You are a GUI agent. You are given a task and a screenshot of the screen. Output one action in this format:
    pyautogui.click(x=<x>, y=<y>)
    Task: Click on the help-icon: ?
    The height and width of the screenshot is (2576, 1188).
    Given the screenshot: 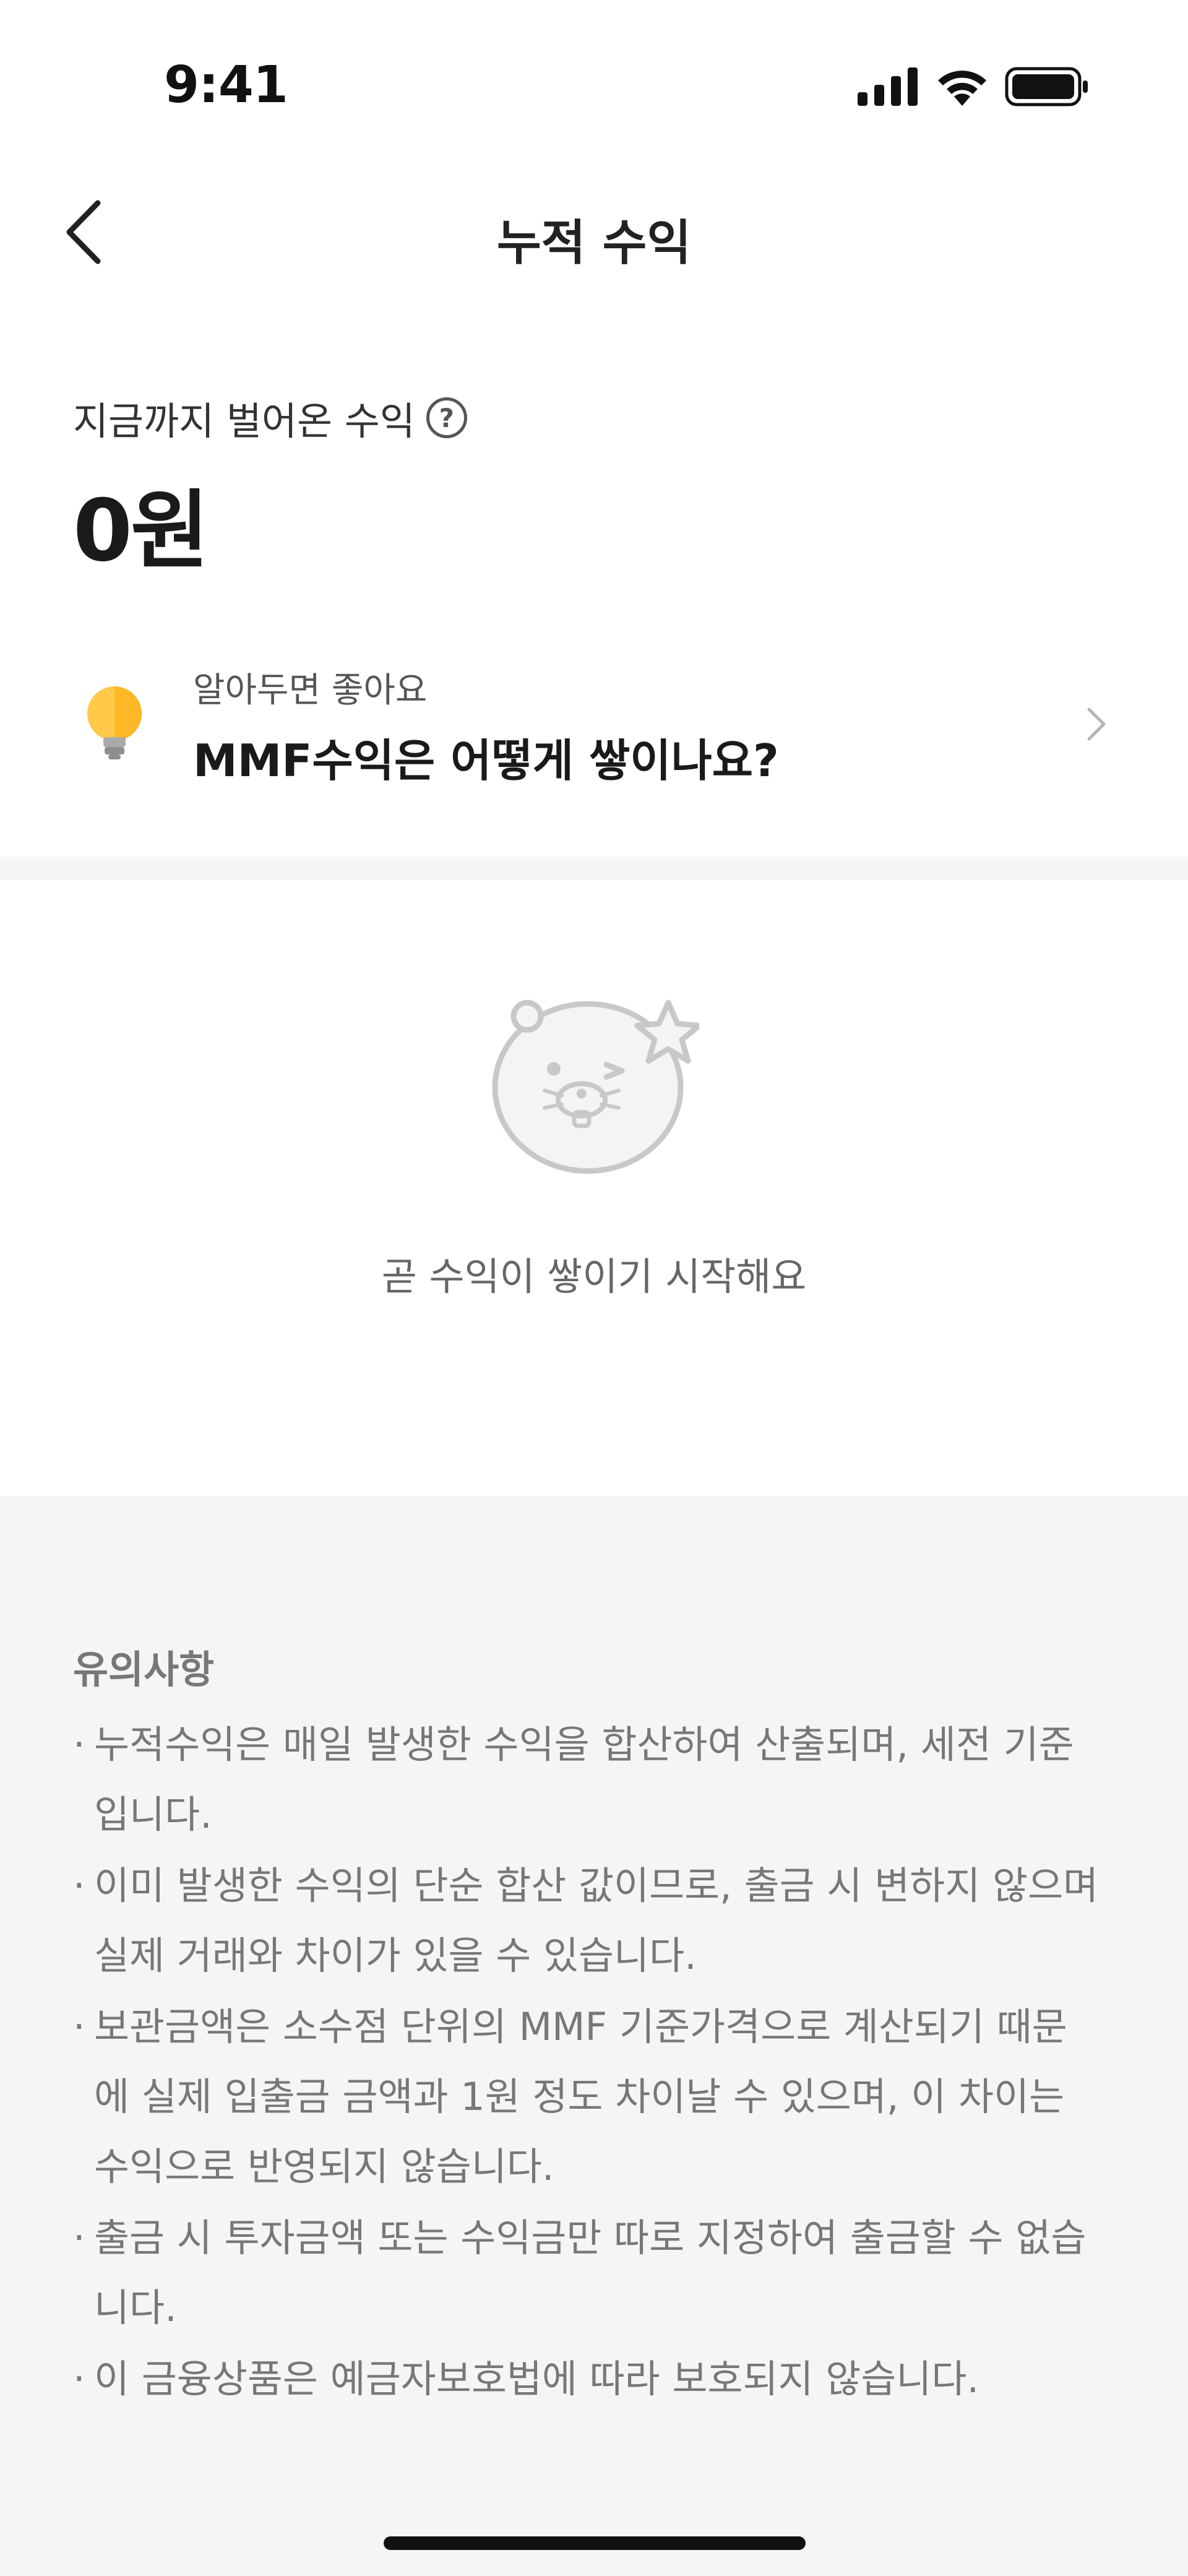 What is the action you would take?
    pyautogui.click(x=446, y=417)
    